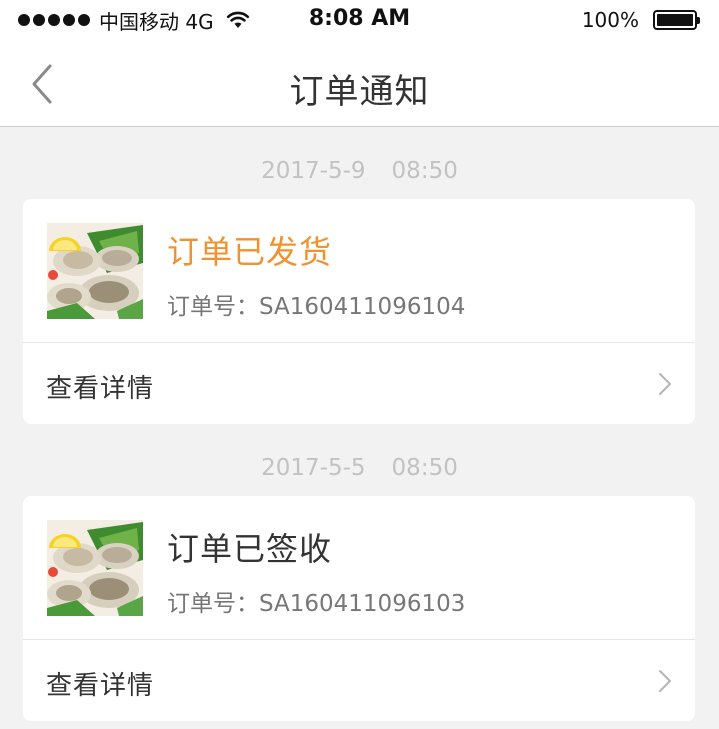 The height and width of the screenshot is (729, 719). I want to click on page-title: 订单通知, so click(359, 92).